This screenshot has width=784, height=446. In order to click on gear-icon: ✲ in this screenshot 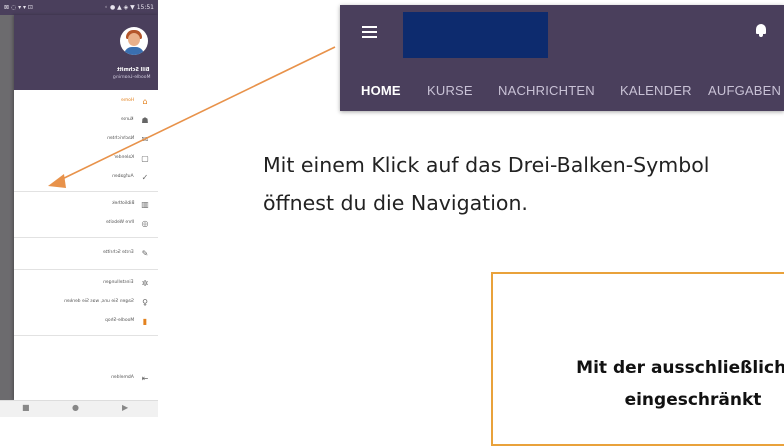, I will do `click(145, 283)`.